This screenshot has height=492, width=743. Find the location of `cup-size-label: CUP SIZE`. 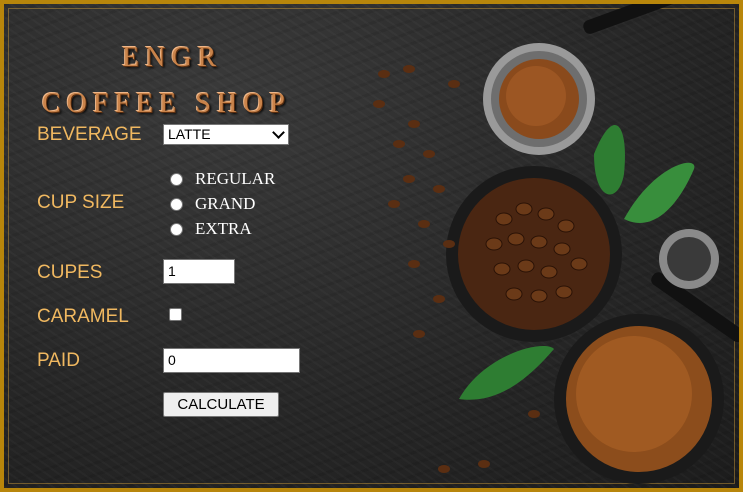

cup-size-label: CUP SIZE is located at coordinates (81, 202).